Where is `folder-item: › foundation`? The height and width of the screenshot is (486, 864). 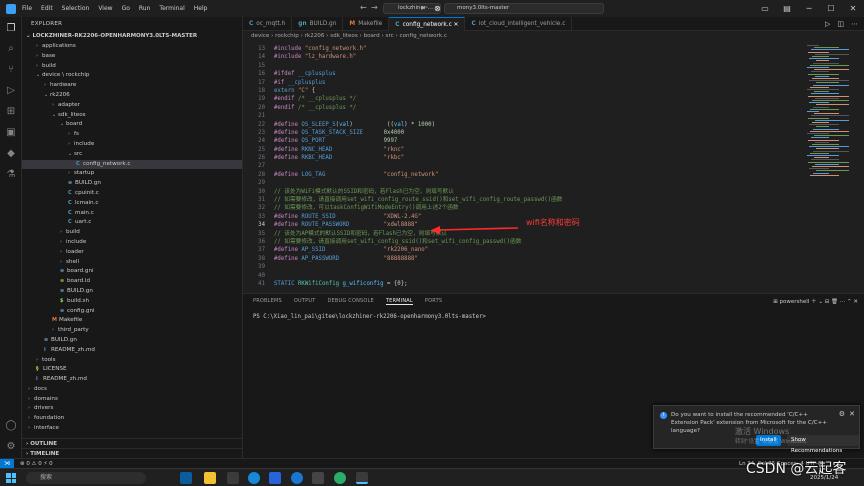 folder-item: › foundation is located at coordinates (132, 419).